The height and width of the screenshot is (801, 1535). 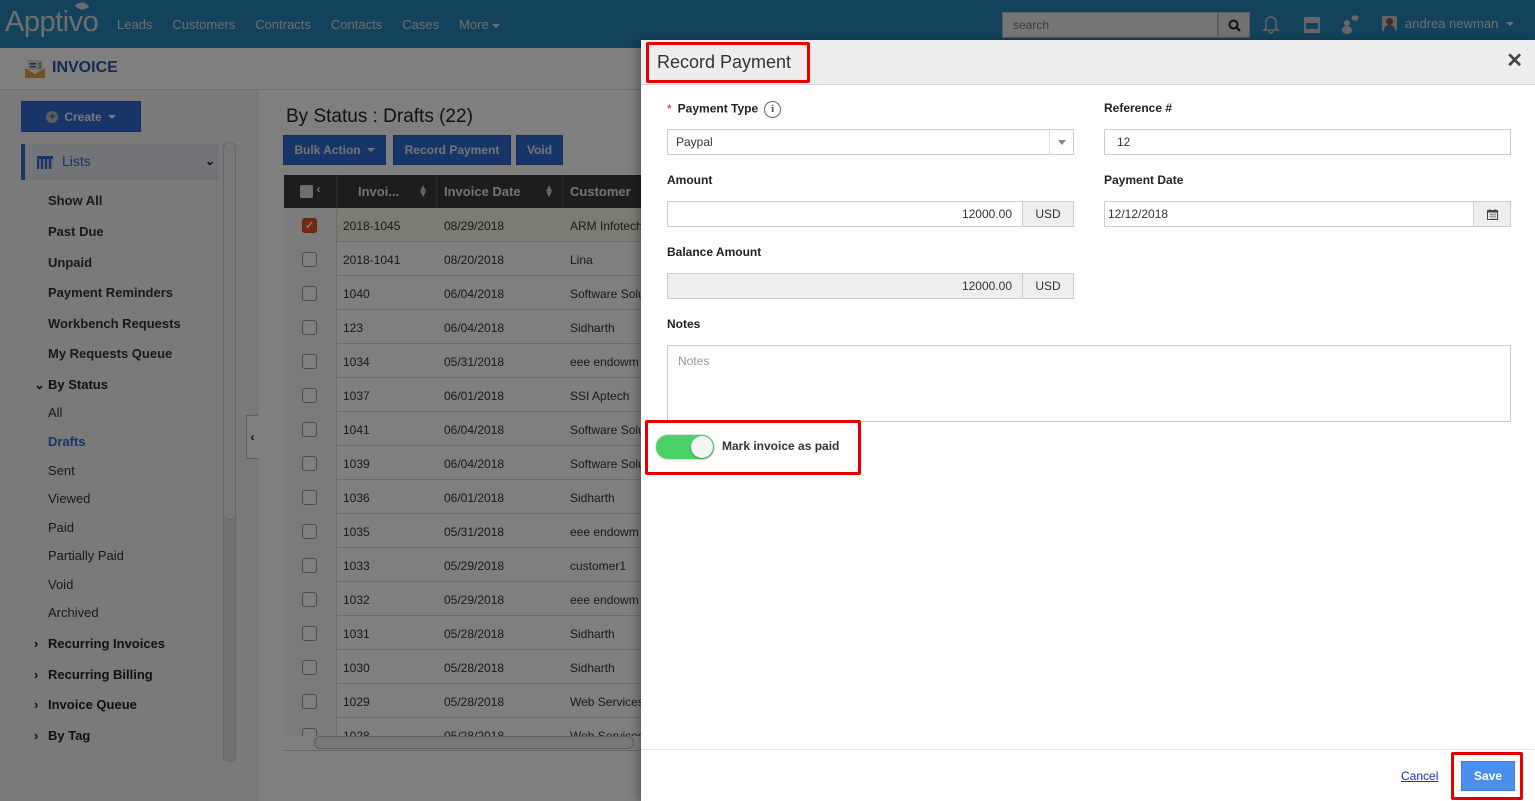 I want to click on reference-value: 12, so click(x=1124, y=142).